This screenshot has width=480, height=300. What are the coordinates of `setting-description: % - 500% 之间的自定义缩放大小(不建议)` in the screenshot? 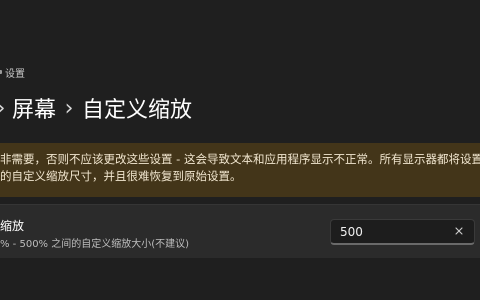 It's located at (95, 244).